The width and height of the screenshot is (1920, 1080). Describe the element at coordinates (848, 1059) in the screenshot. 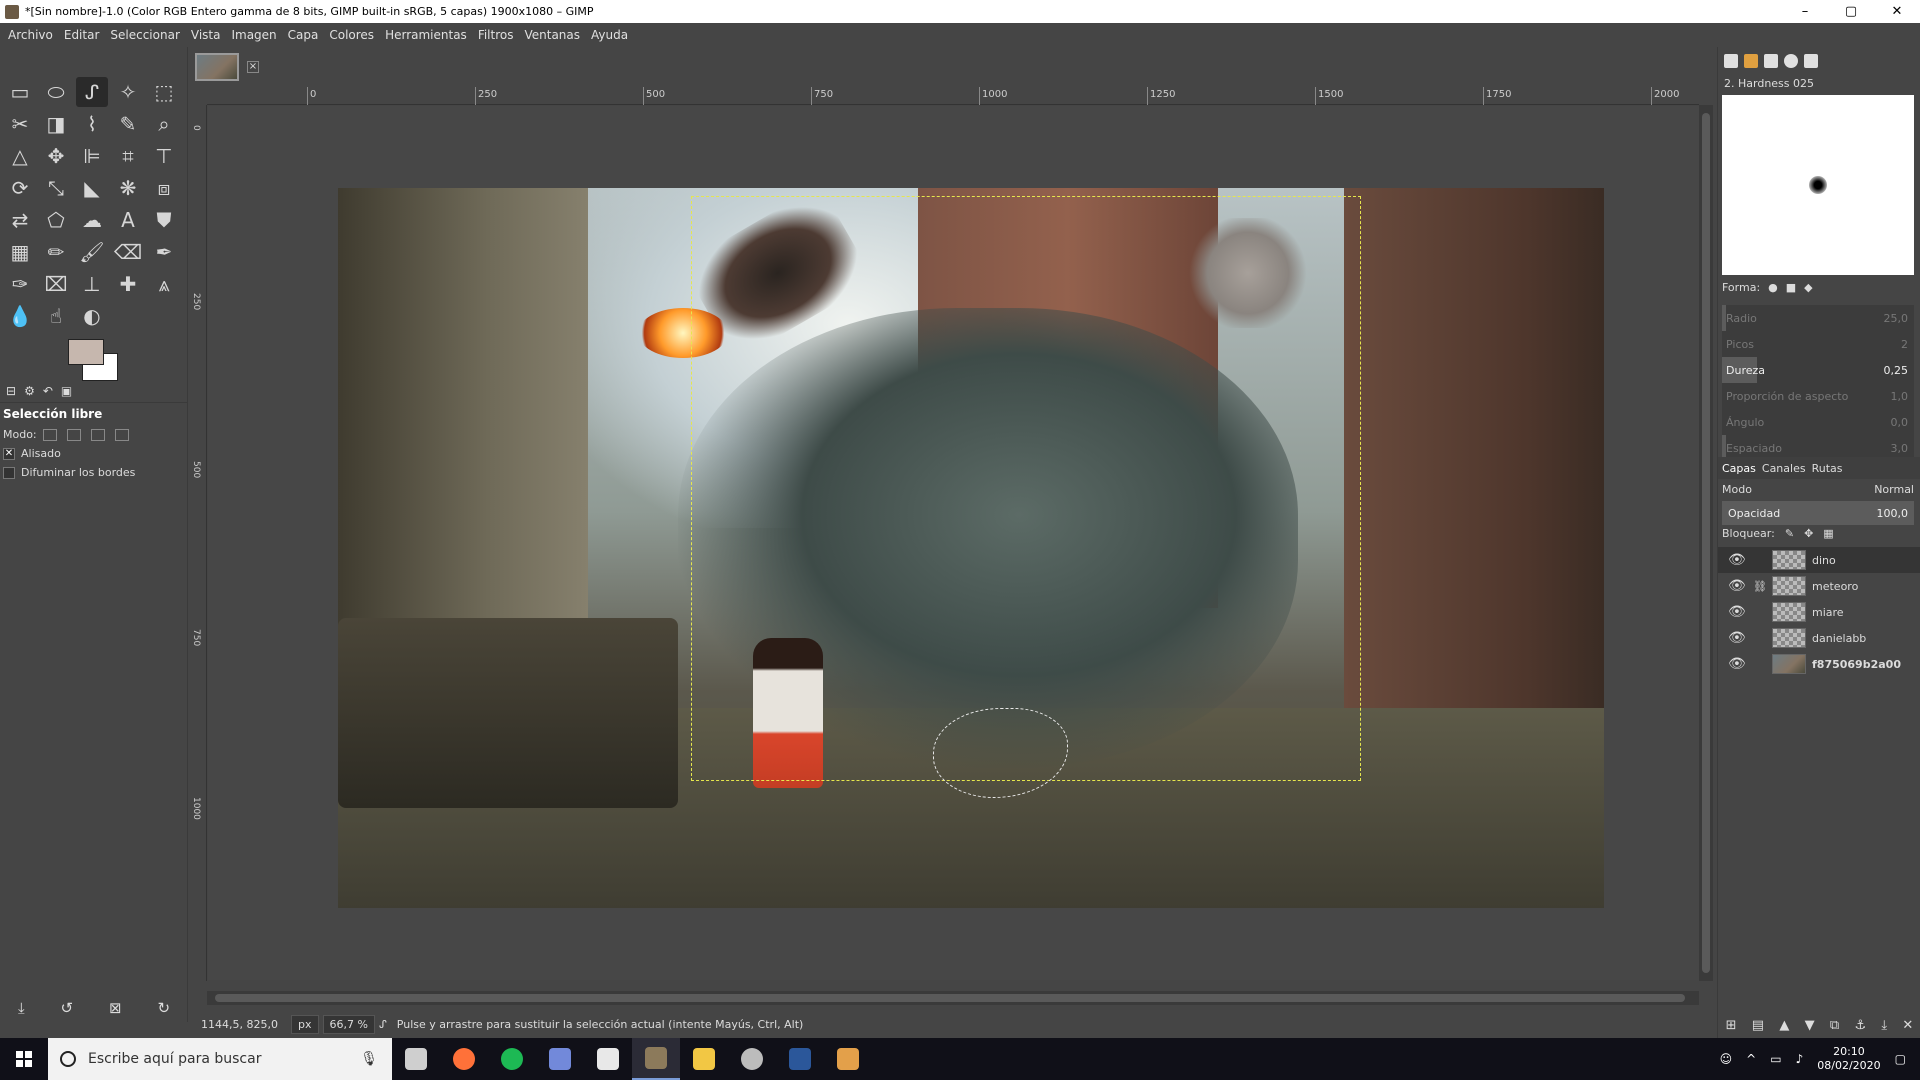

I see `paint-taskbar-button` at that location.